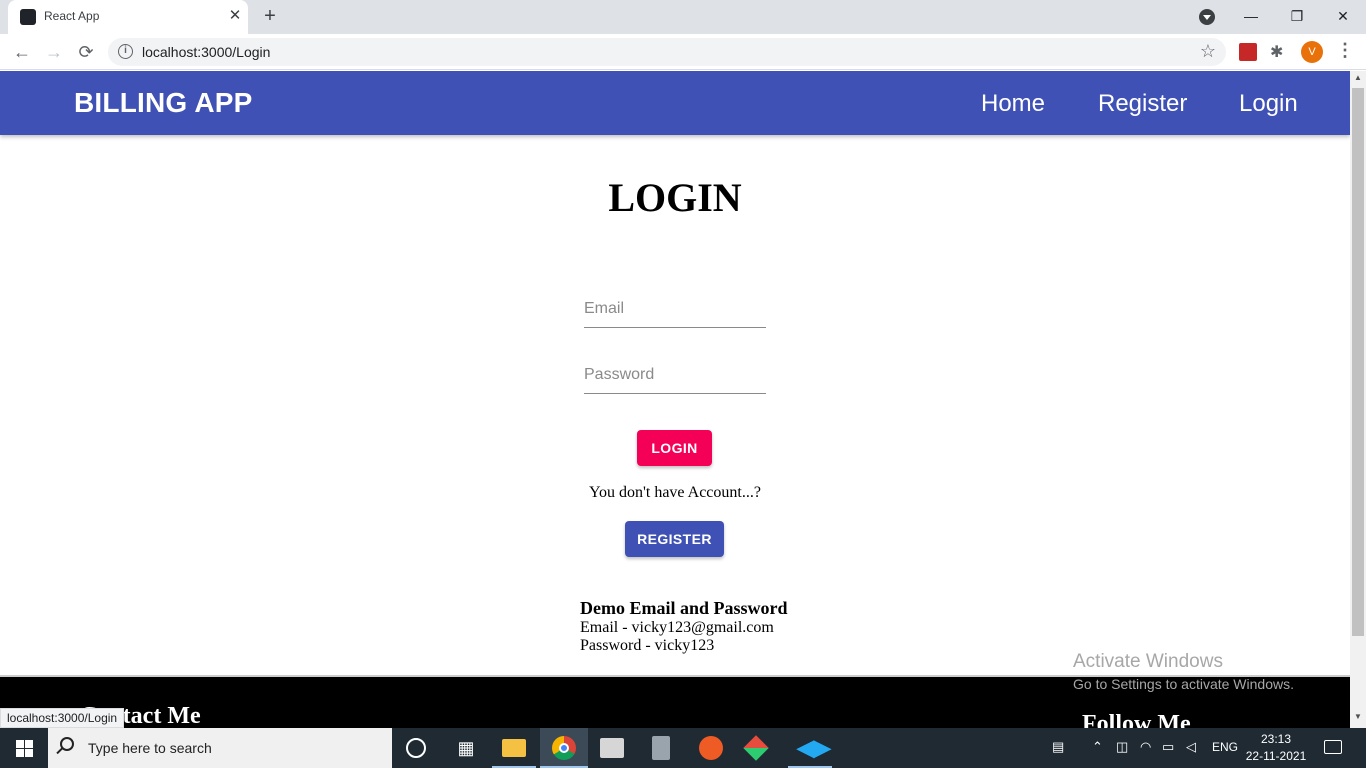 The height and width of the screenshot is (768, 1366). Describe the element at coordinates (86, 52) in the screenshot. I see `reload-icon: ⟳` at that location.